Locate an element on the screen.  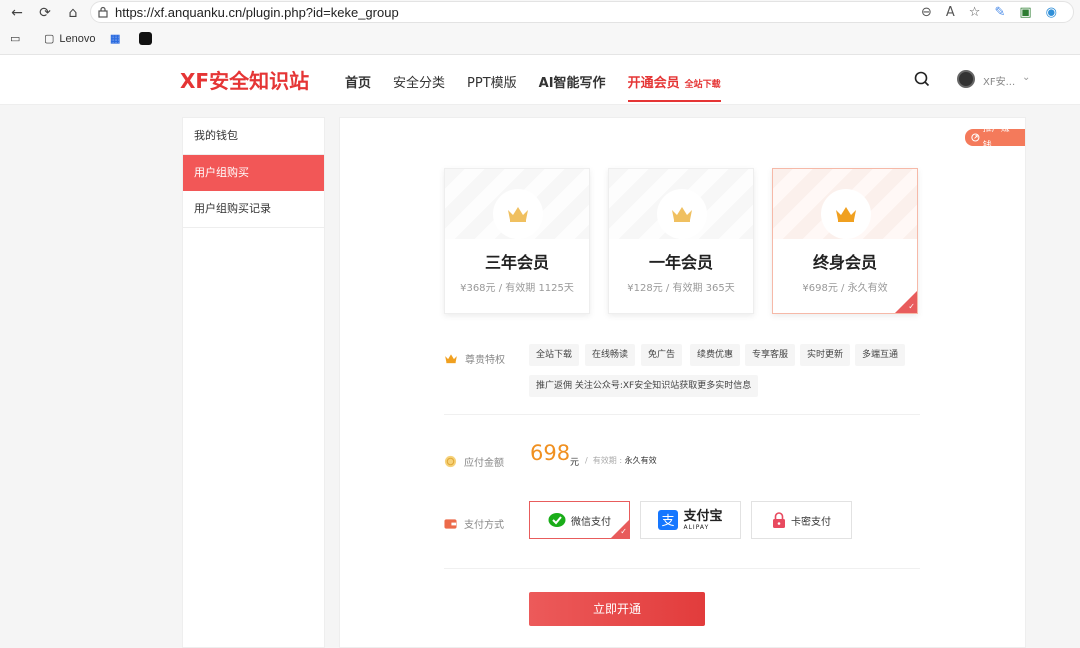
bookmark-tab-icon: ▭ is located at coordinates (15, 38).